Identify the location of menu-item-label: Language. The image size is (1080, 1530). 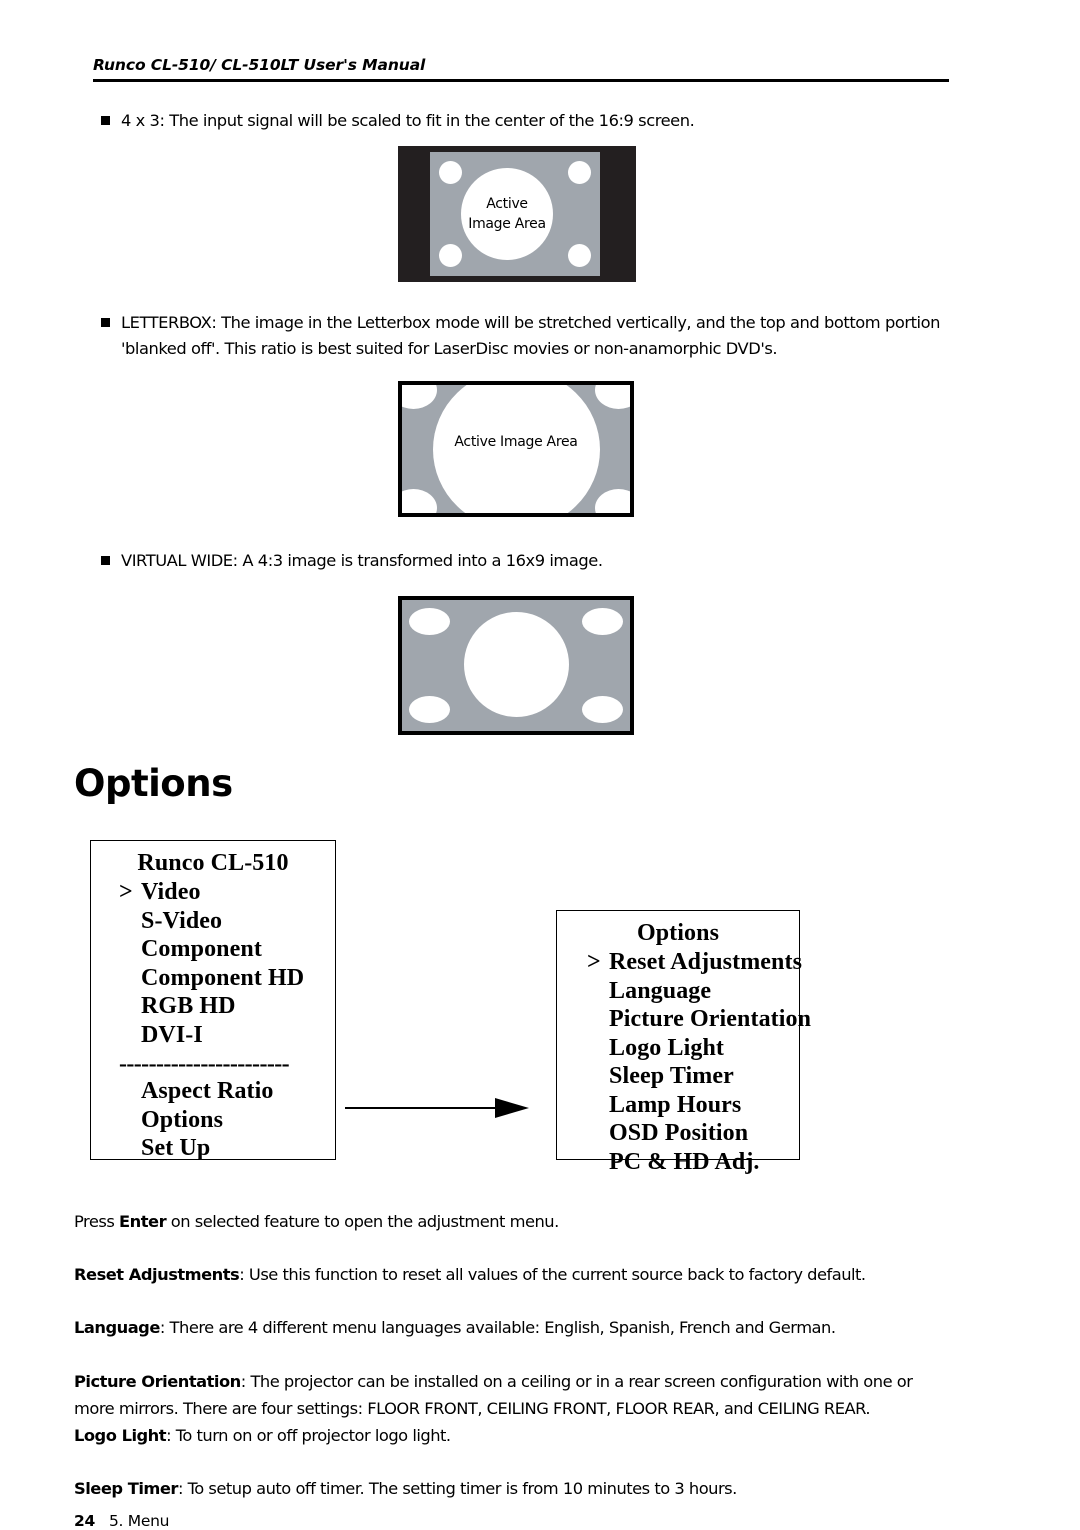
(660, 990).